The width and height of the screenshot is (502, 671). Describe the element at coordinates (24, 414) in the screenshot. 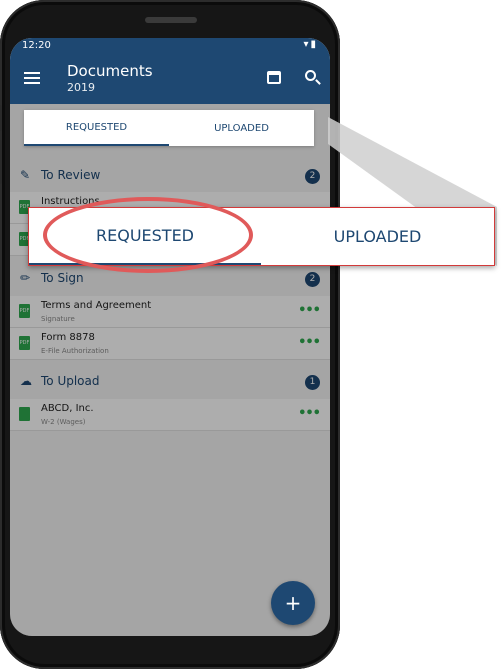

I see `document-icon` at that location.